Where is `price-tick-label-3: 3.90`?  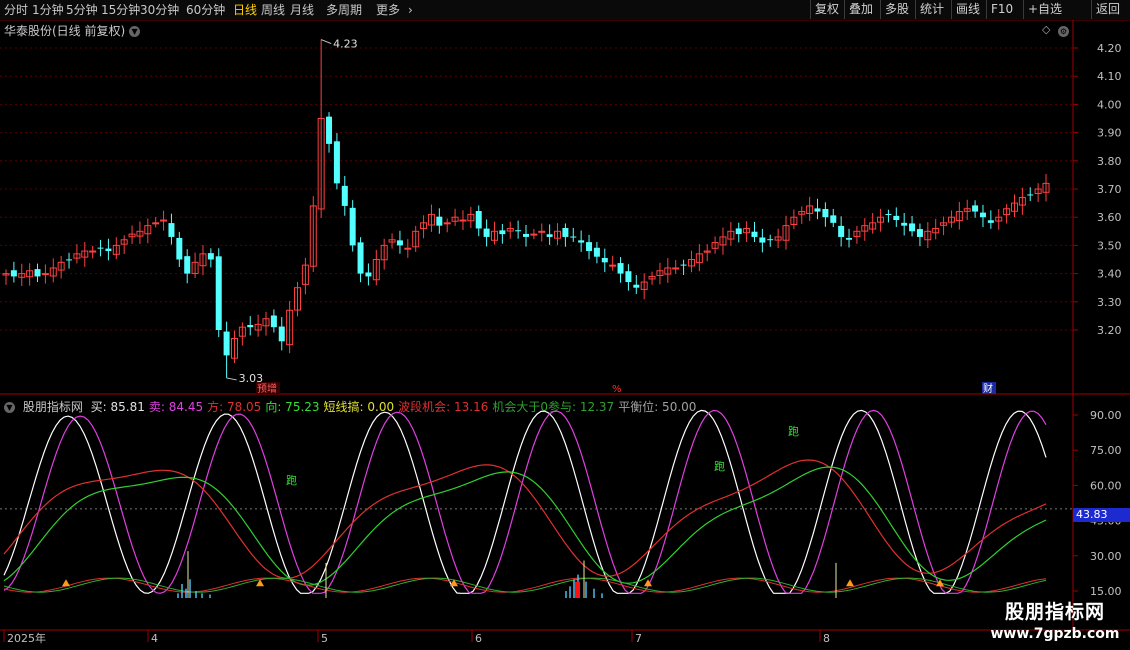 price-tick-label-3: 3.90 is located at coordinates (1109, 133).